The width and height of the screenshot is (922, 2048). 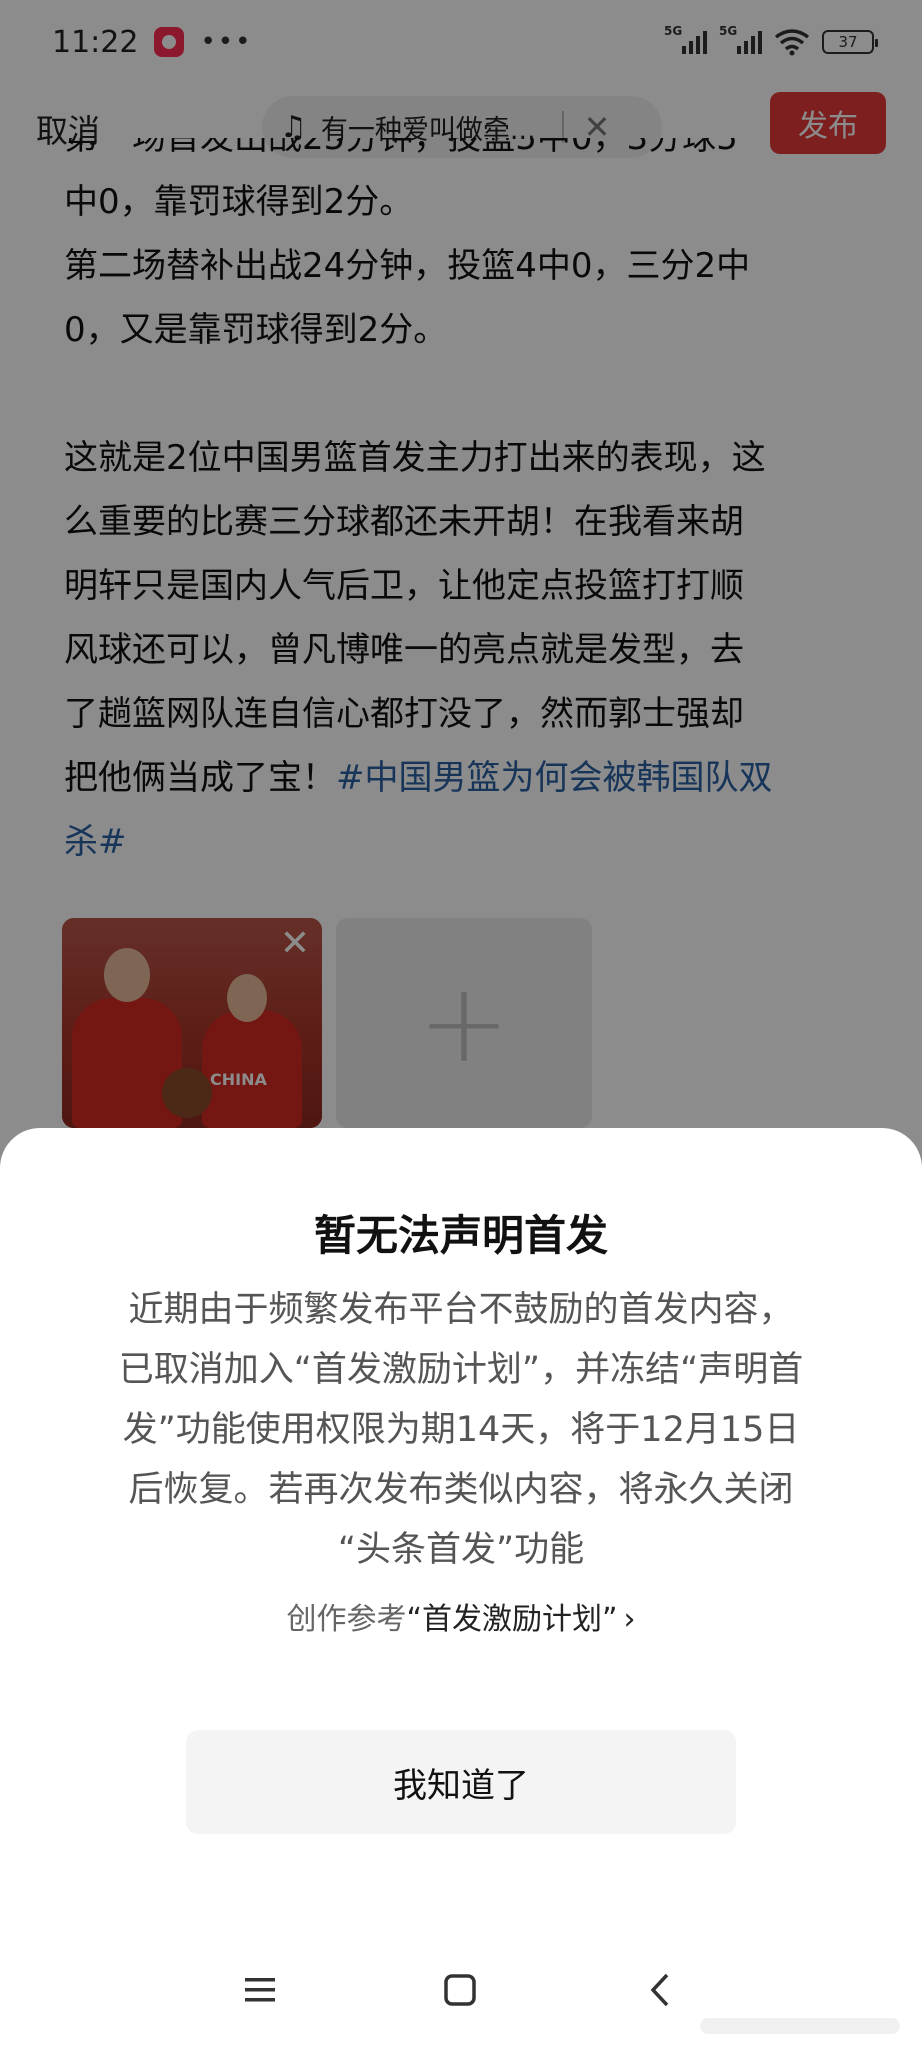 What do you see at coordinates (346, 1619) in the screenshot?
I see `link-prefix: 创作参考` at bounding box center [346, 1619].